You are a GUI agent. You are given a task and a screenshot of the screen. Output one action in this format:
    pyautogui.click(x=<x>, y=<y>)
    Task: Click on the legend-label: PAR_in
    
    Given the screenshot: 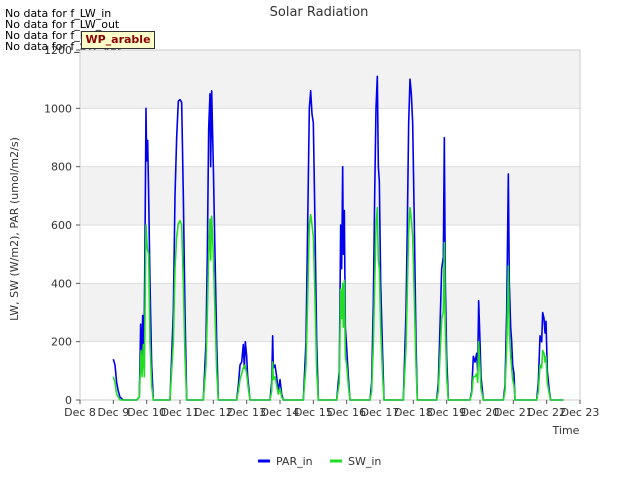 What is the action you would take?
    pyautogui.click(x=294, y=461)
    